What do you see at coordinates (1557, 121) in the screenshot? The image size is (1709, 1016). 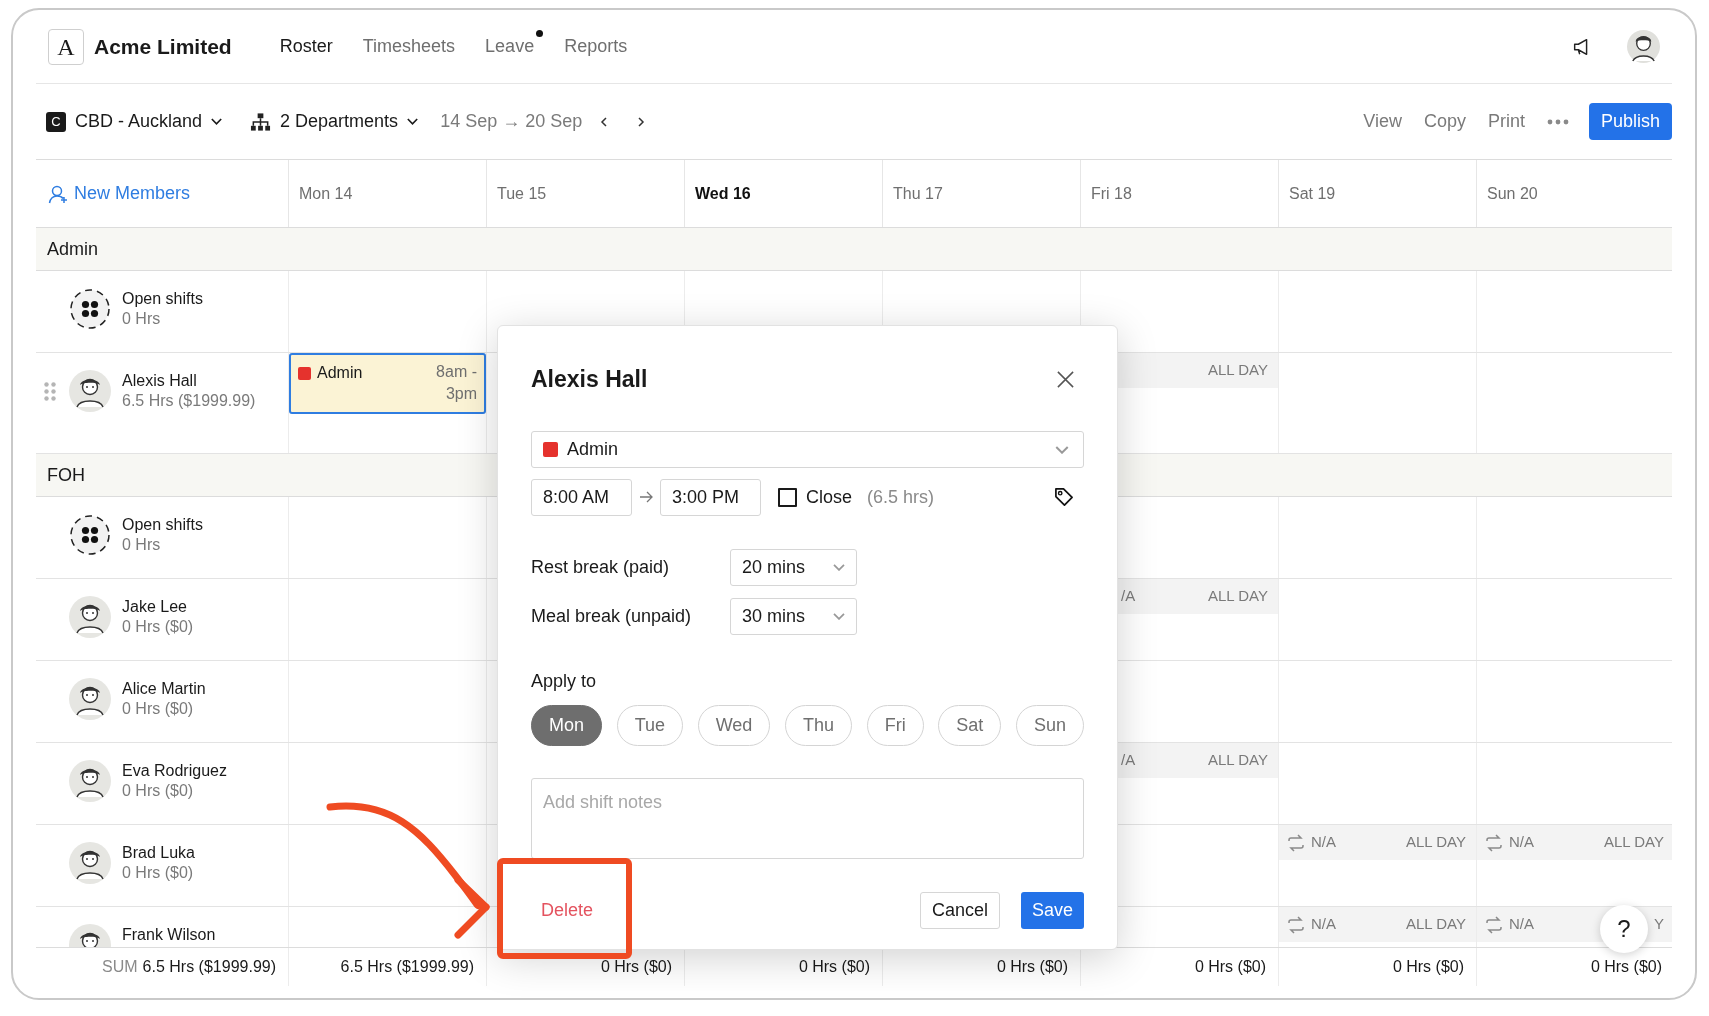 I see `more-icon` at bounding box center [1557, 121].